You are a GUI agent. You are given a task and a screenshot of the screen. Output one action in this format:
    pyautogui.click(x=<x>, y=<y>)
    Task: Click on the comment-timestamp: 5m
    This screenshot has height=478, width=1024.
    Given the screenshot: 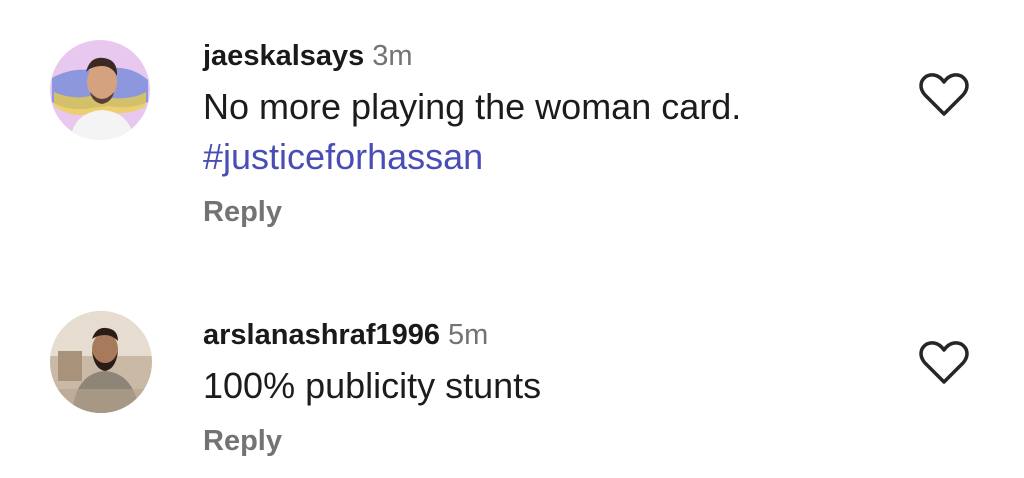 What is the action you would take?
    pyautogui.click(x=468, y=335)
    